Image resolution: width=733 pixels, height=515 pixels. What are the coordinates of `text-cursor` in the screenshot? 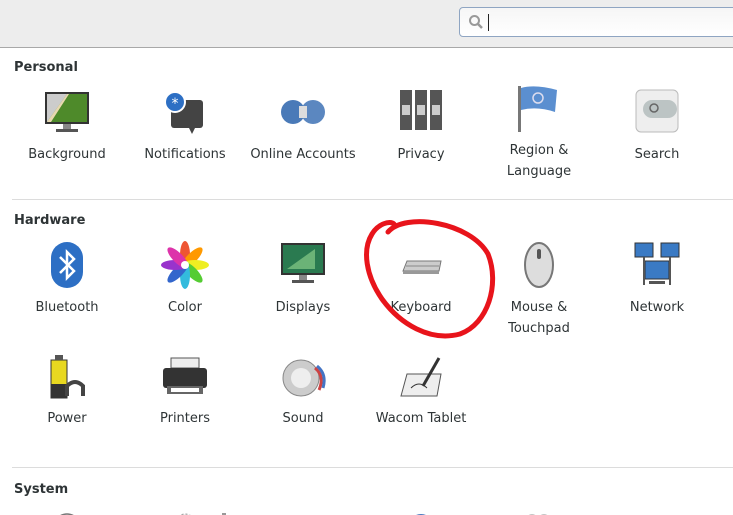 It's located at (488, 22).